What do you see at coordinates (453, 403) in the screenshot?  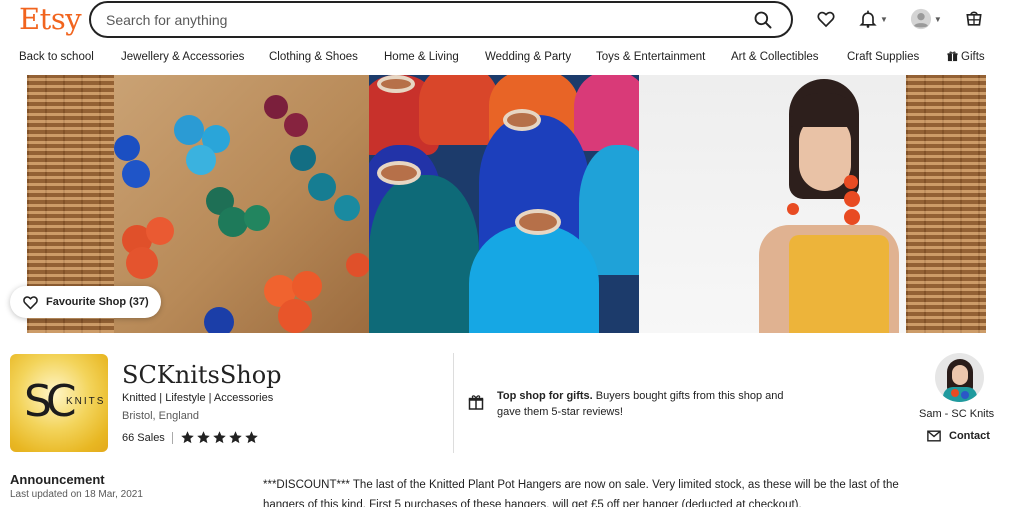 I see `section-divider` at bounding box center [453, 403].